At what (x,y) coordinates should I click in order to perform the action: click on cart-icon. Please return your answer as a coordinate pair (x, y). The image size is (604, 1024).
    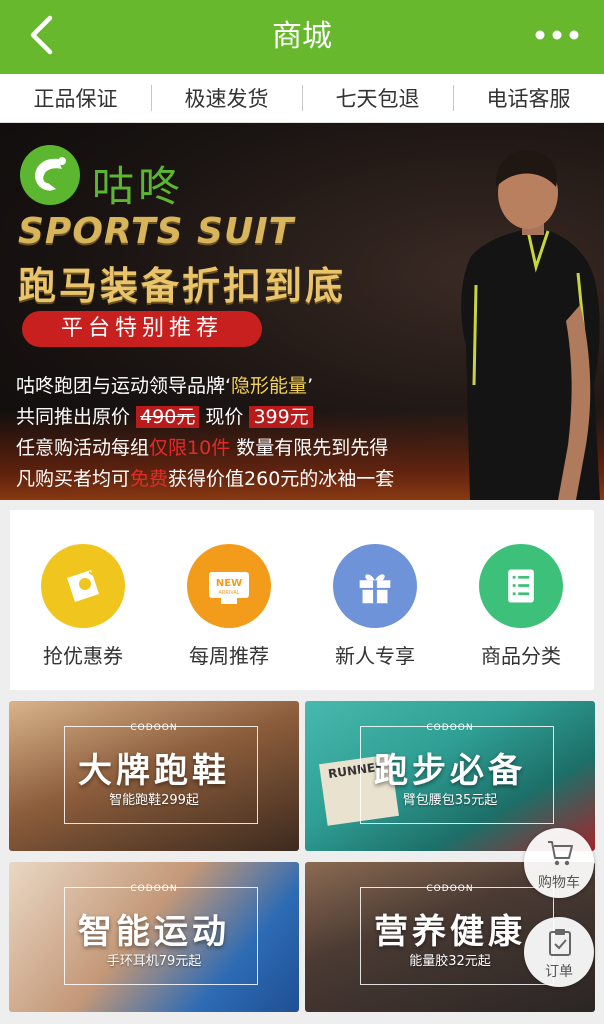
    Looking at the image, I should click on (560, 853).